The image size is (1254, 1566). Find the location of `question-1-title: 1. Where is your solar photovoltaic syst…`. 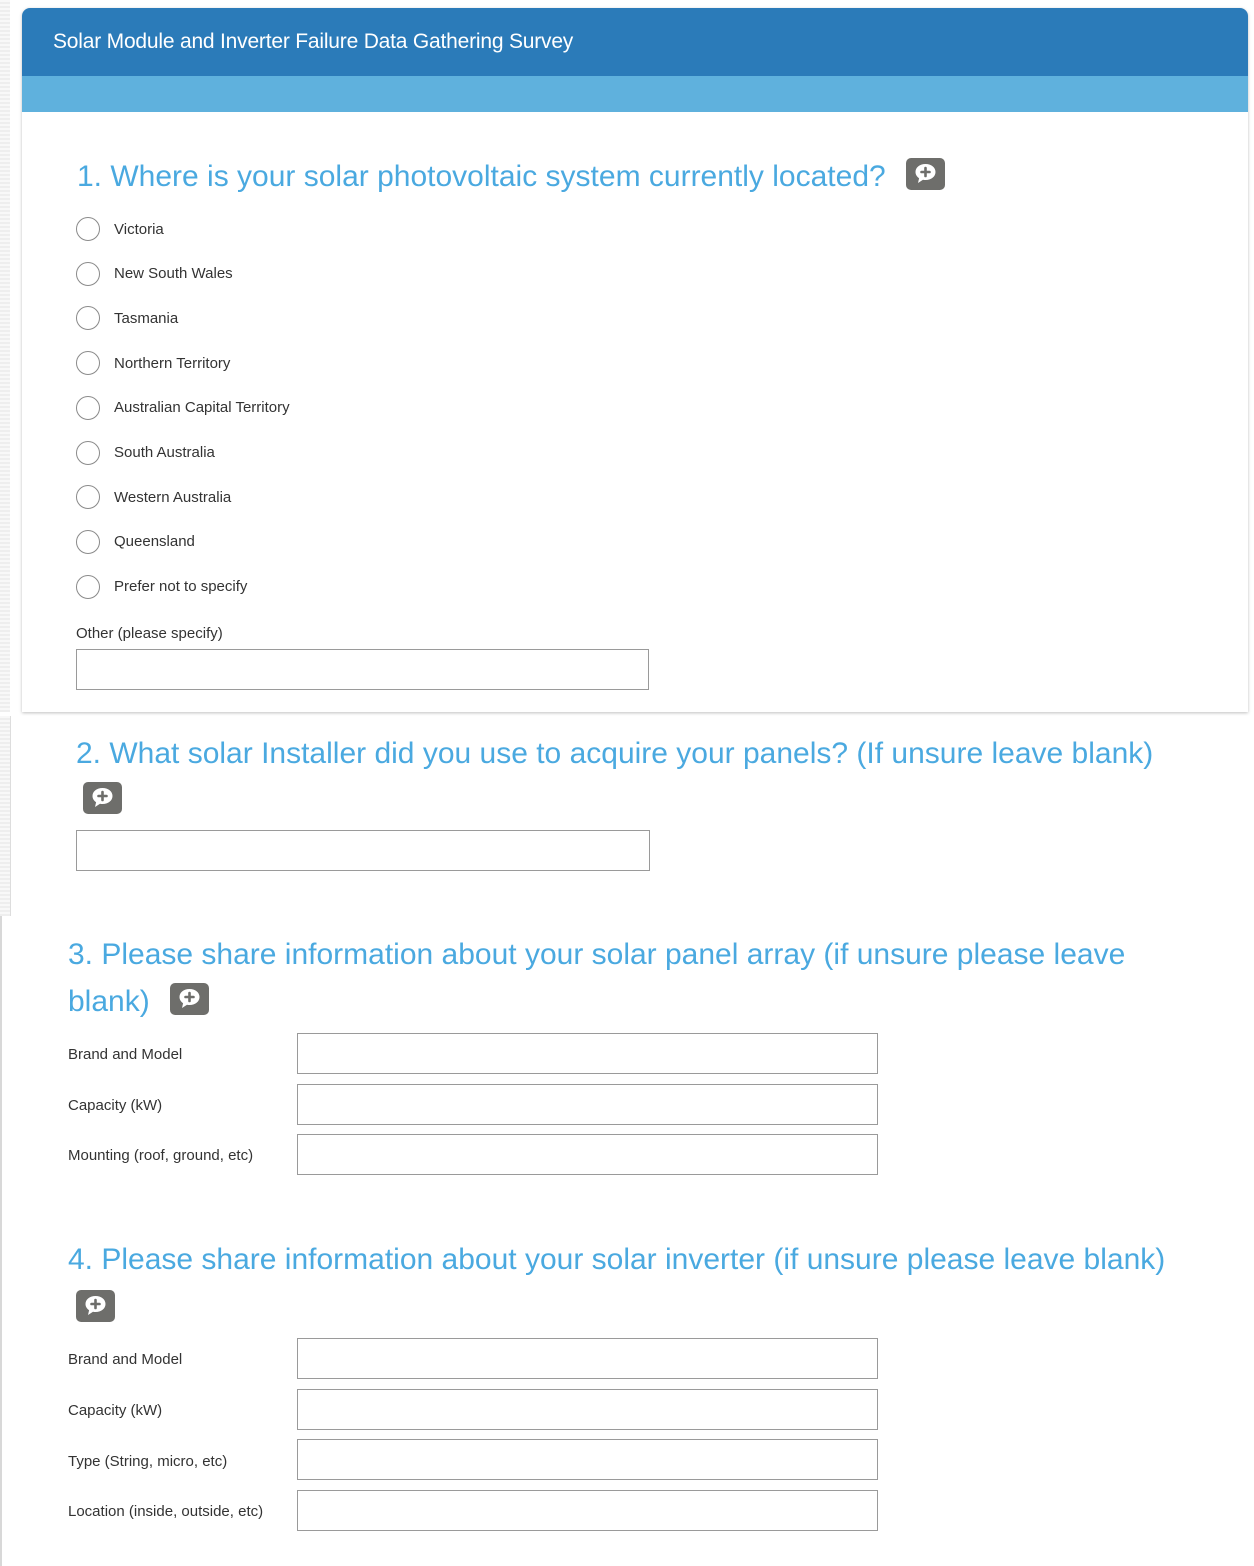

question-1-title: 1. Where is your solar photovoltaic syst… is located at coordinates (511, 176).